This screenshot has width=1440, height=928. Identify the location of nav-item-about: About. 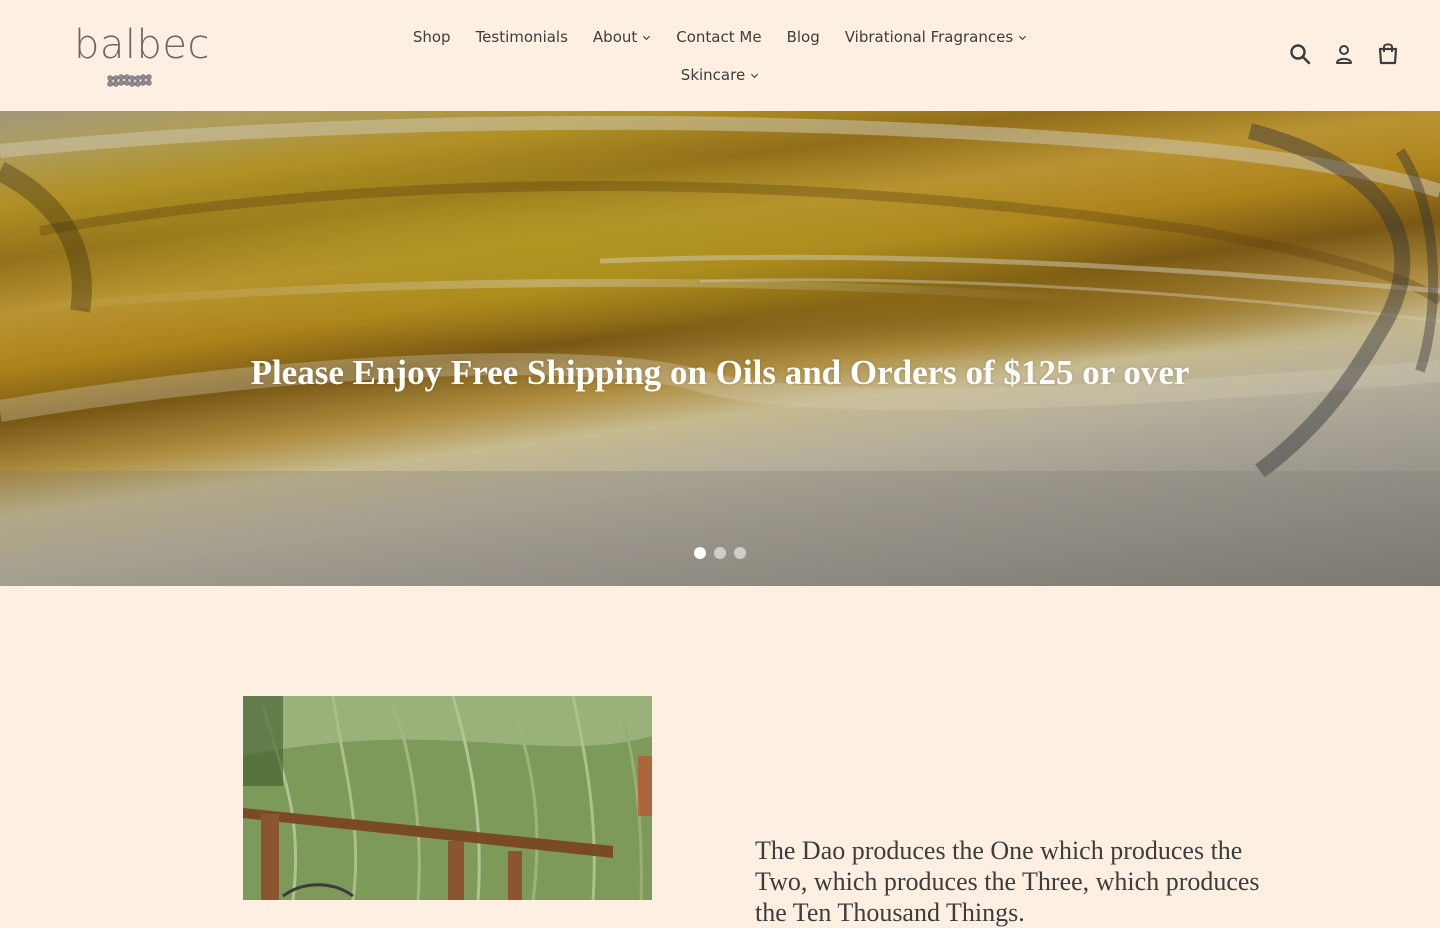
(621, 37).